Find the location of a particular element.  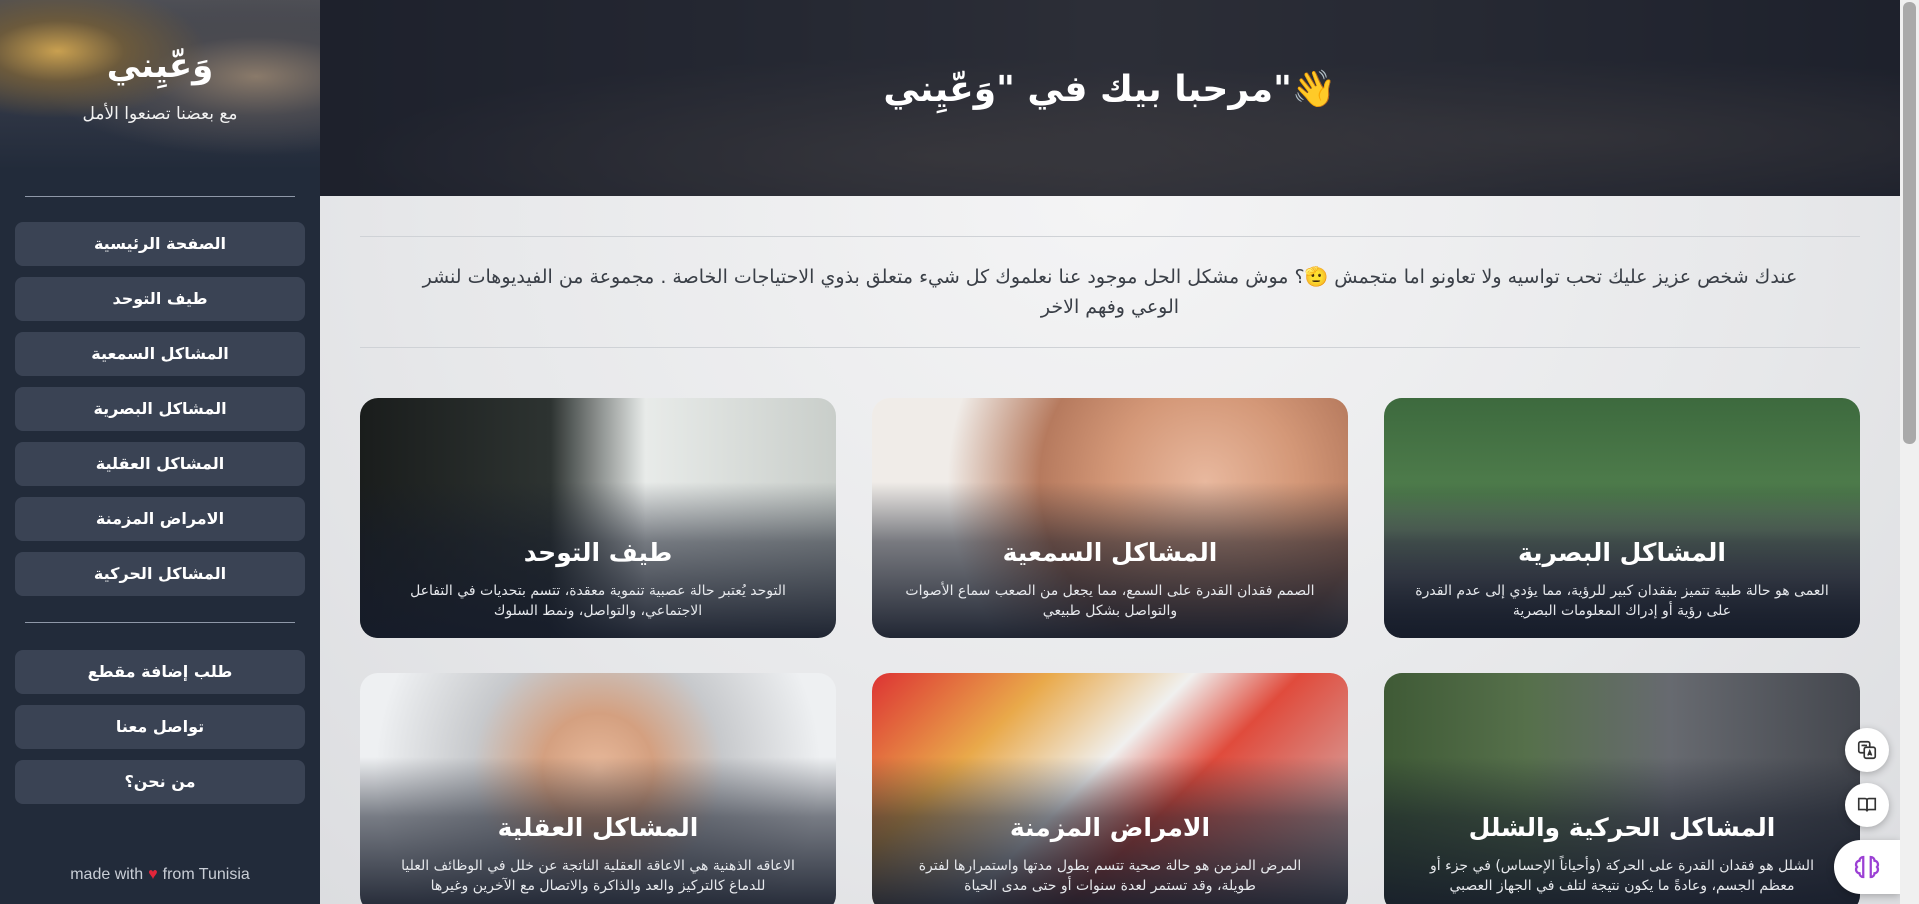

nav-hearing: المشاكل السمعية is located at coordinates (160, 354).